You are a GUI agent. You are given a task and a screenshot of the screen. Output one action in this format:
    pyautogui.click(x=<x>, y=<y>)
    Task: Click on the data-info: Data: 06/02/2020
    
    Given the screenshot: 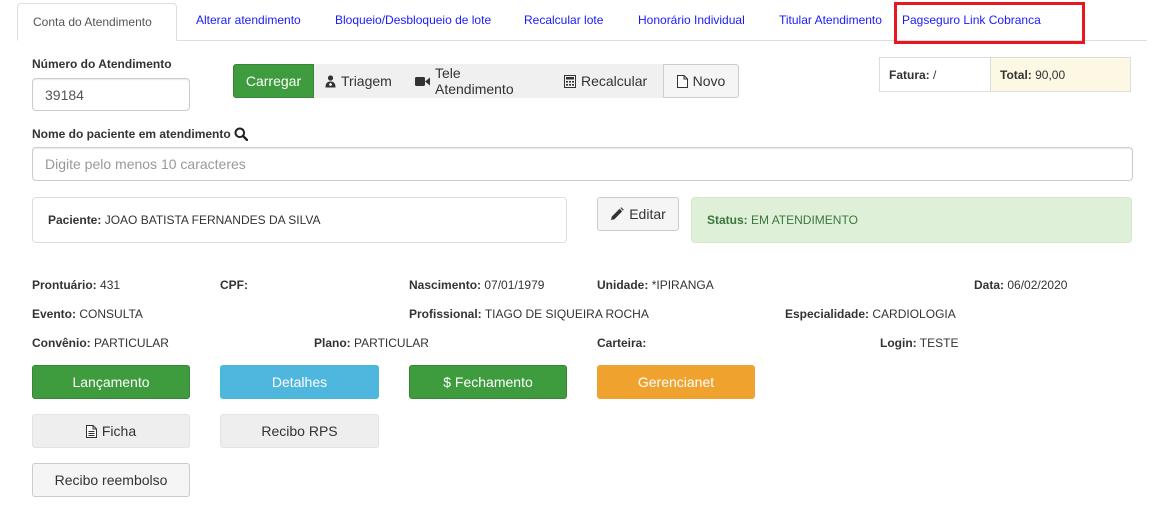 What is the action you would take?
    pyautogui.click(x=1021, y=285)
    